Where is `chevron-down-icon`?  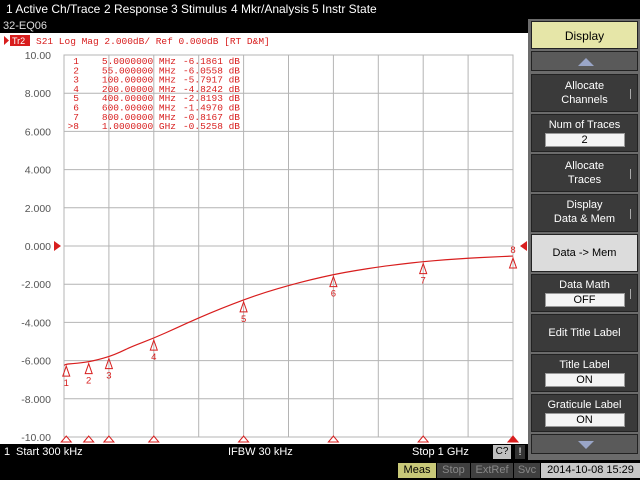
chevron-down-icon is located at coordinates (586, 445).